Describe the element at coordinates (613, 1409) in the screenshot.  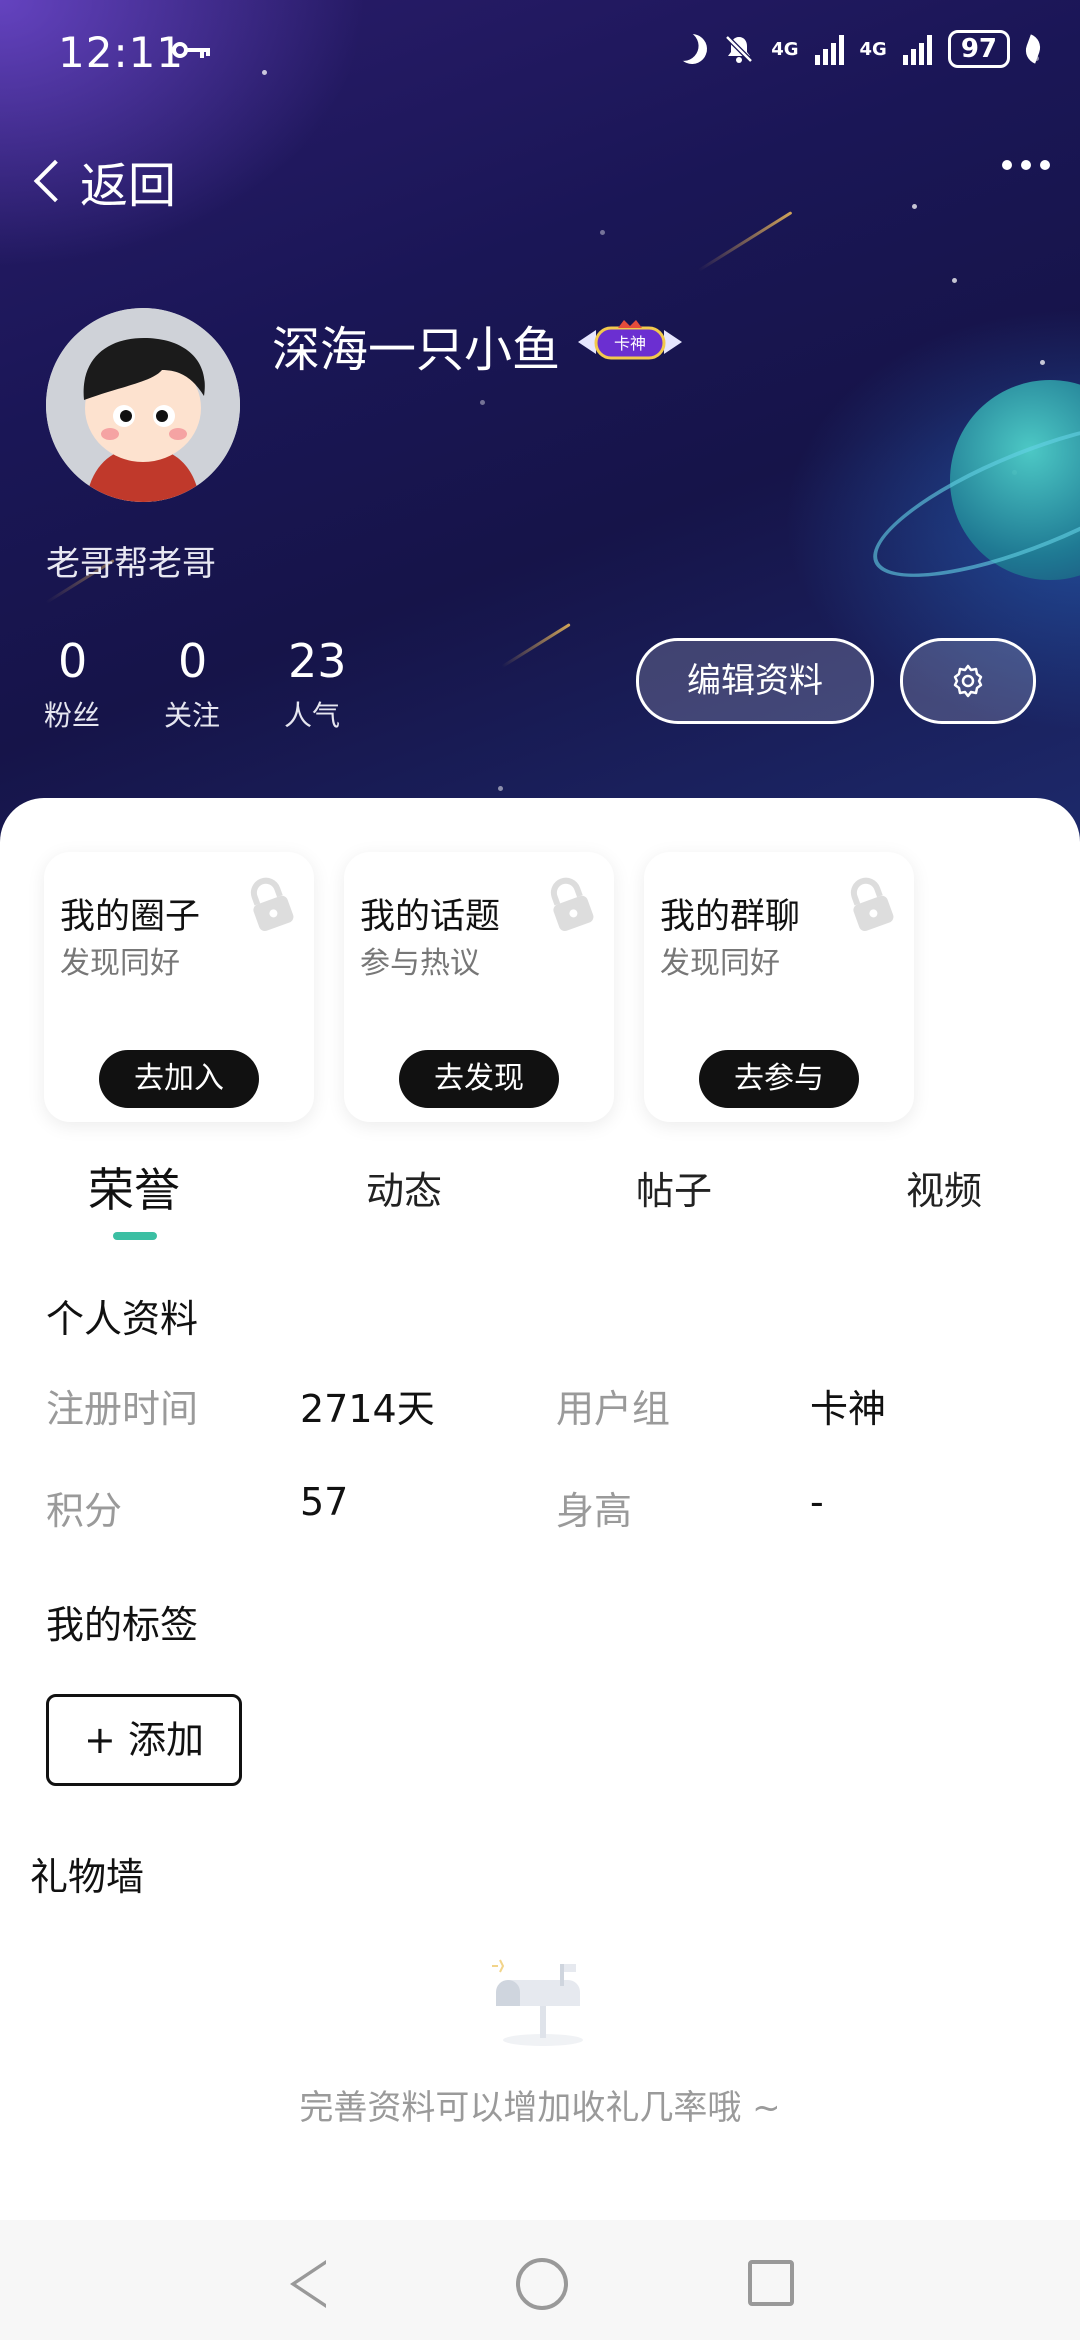
I see `info-label-user-group: 用户组` at that location.